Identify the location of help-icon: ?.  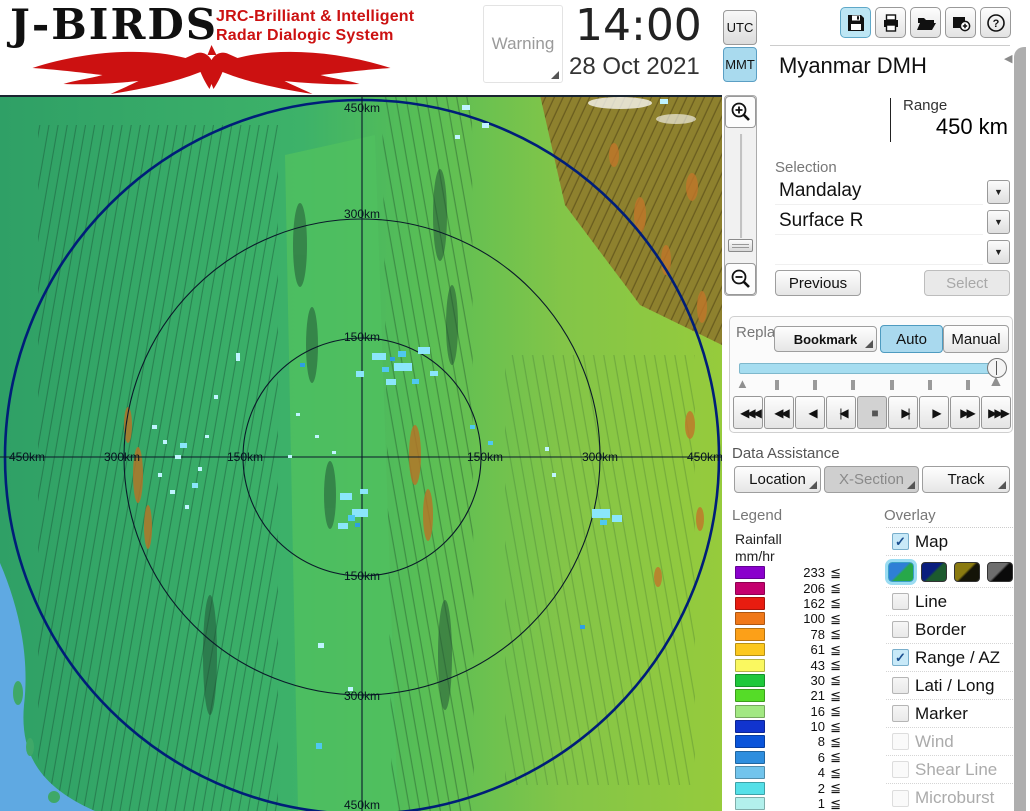
(995, 22).